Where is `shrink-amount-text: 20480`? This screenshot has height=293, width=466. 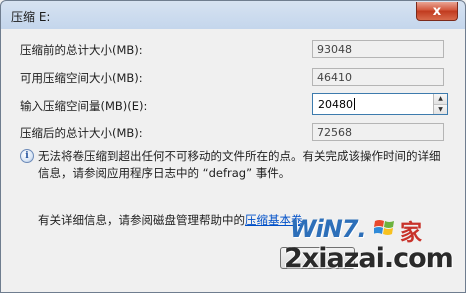 shrink-amount-text: 20480 is located at coordinates (373, 104).